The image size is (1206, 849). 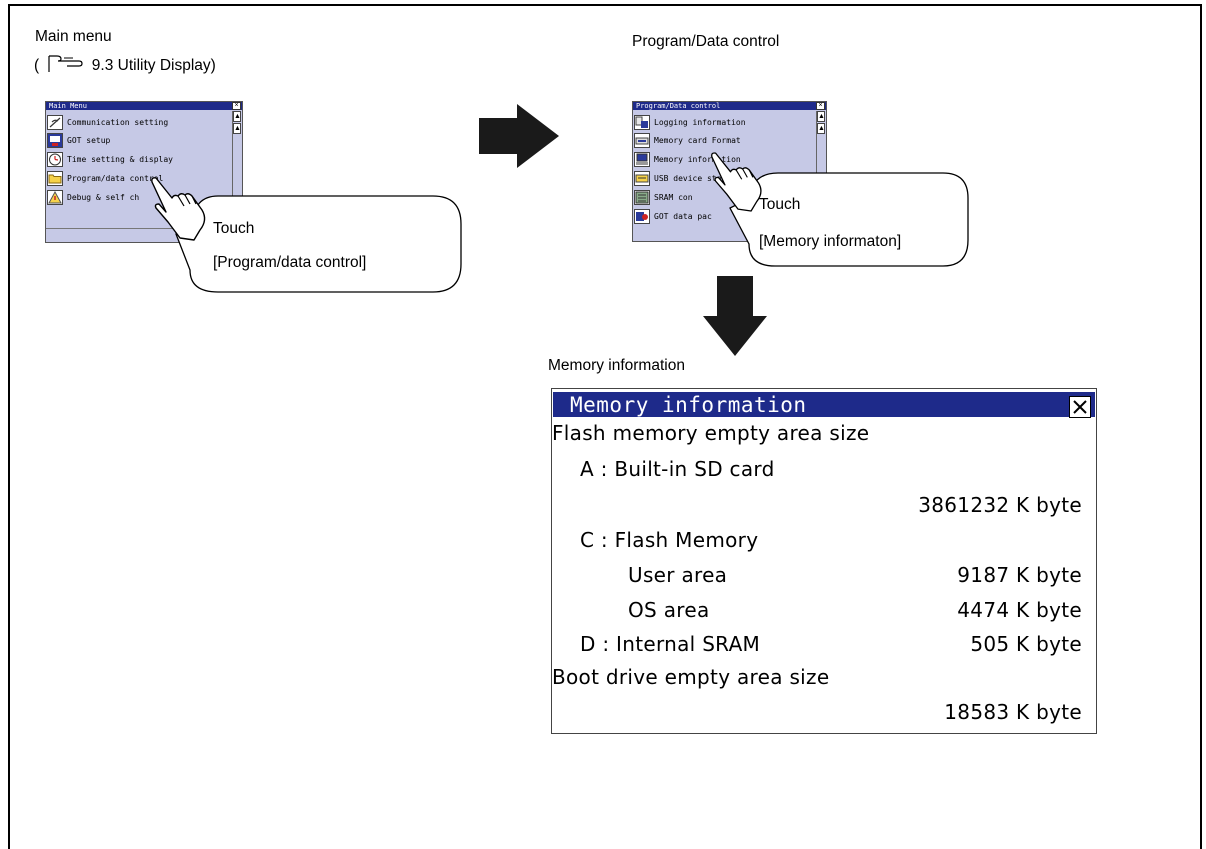 What do you see at coordinates (677, 469) in the screenshot?
I see `builtin-sd-label: A : Built-in SD card` at bounding box center [677, 469].